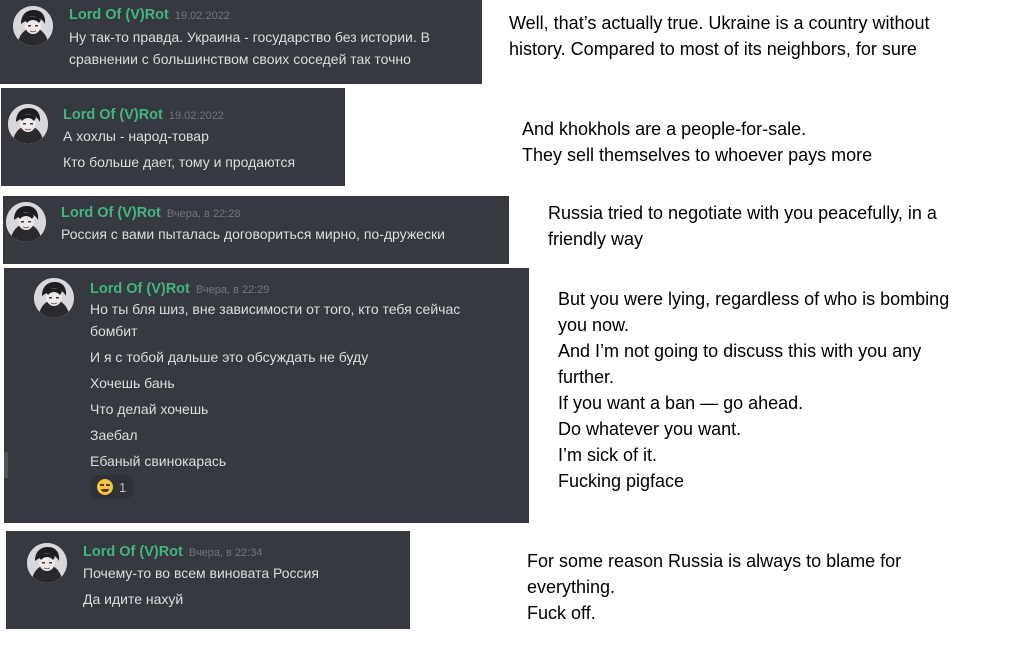 This screenshot has height=661, width=1024. I want to click on reaction-count: 1, so click(123, 487).